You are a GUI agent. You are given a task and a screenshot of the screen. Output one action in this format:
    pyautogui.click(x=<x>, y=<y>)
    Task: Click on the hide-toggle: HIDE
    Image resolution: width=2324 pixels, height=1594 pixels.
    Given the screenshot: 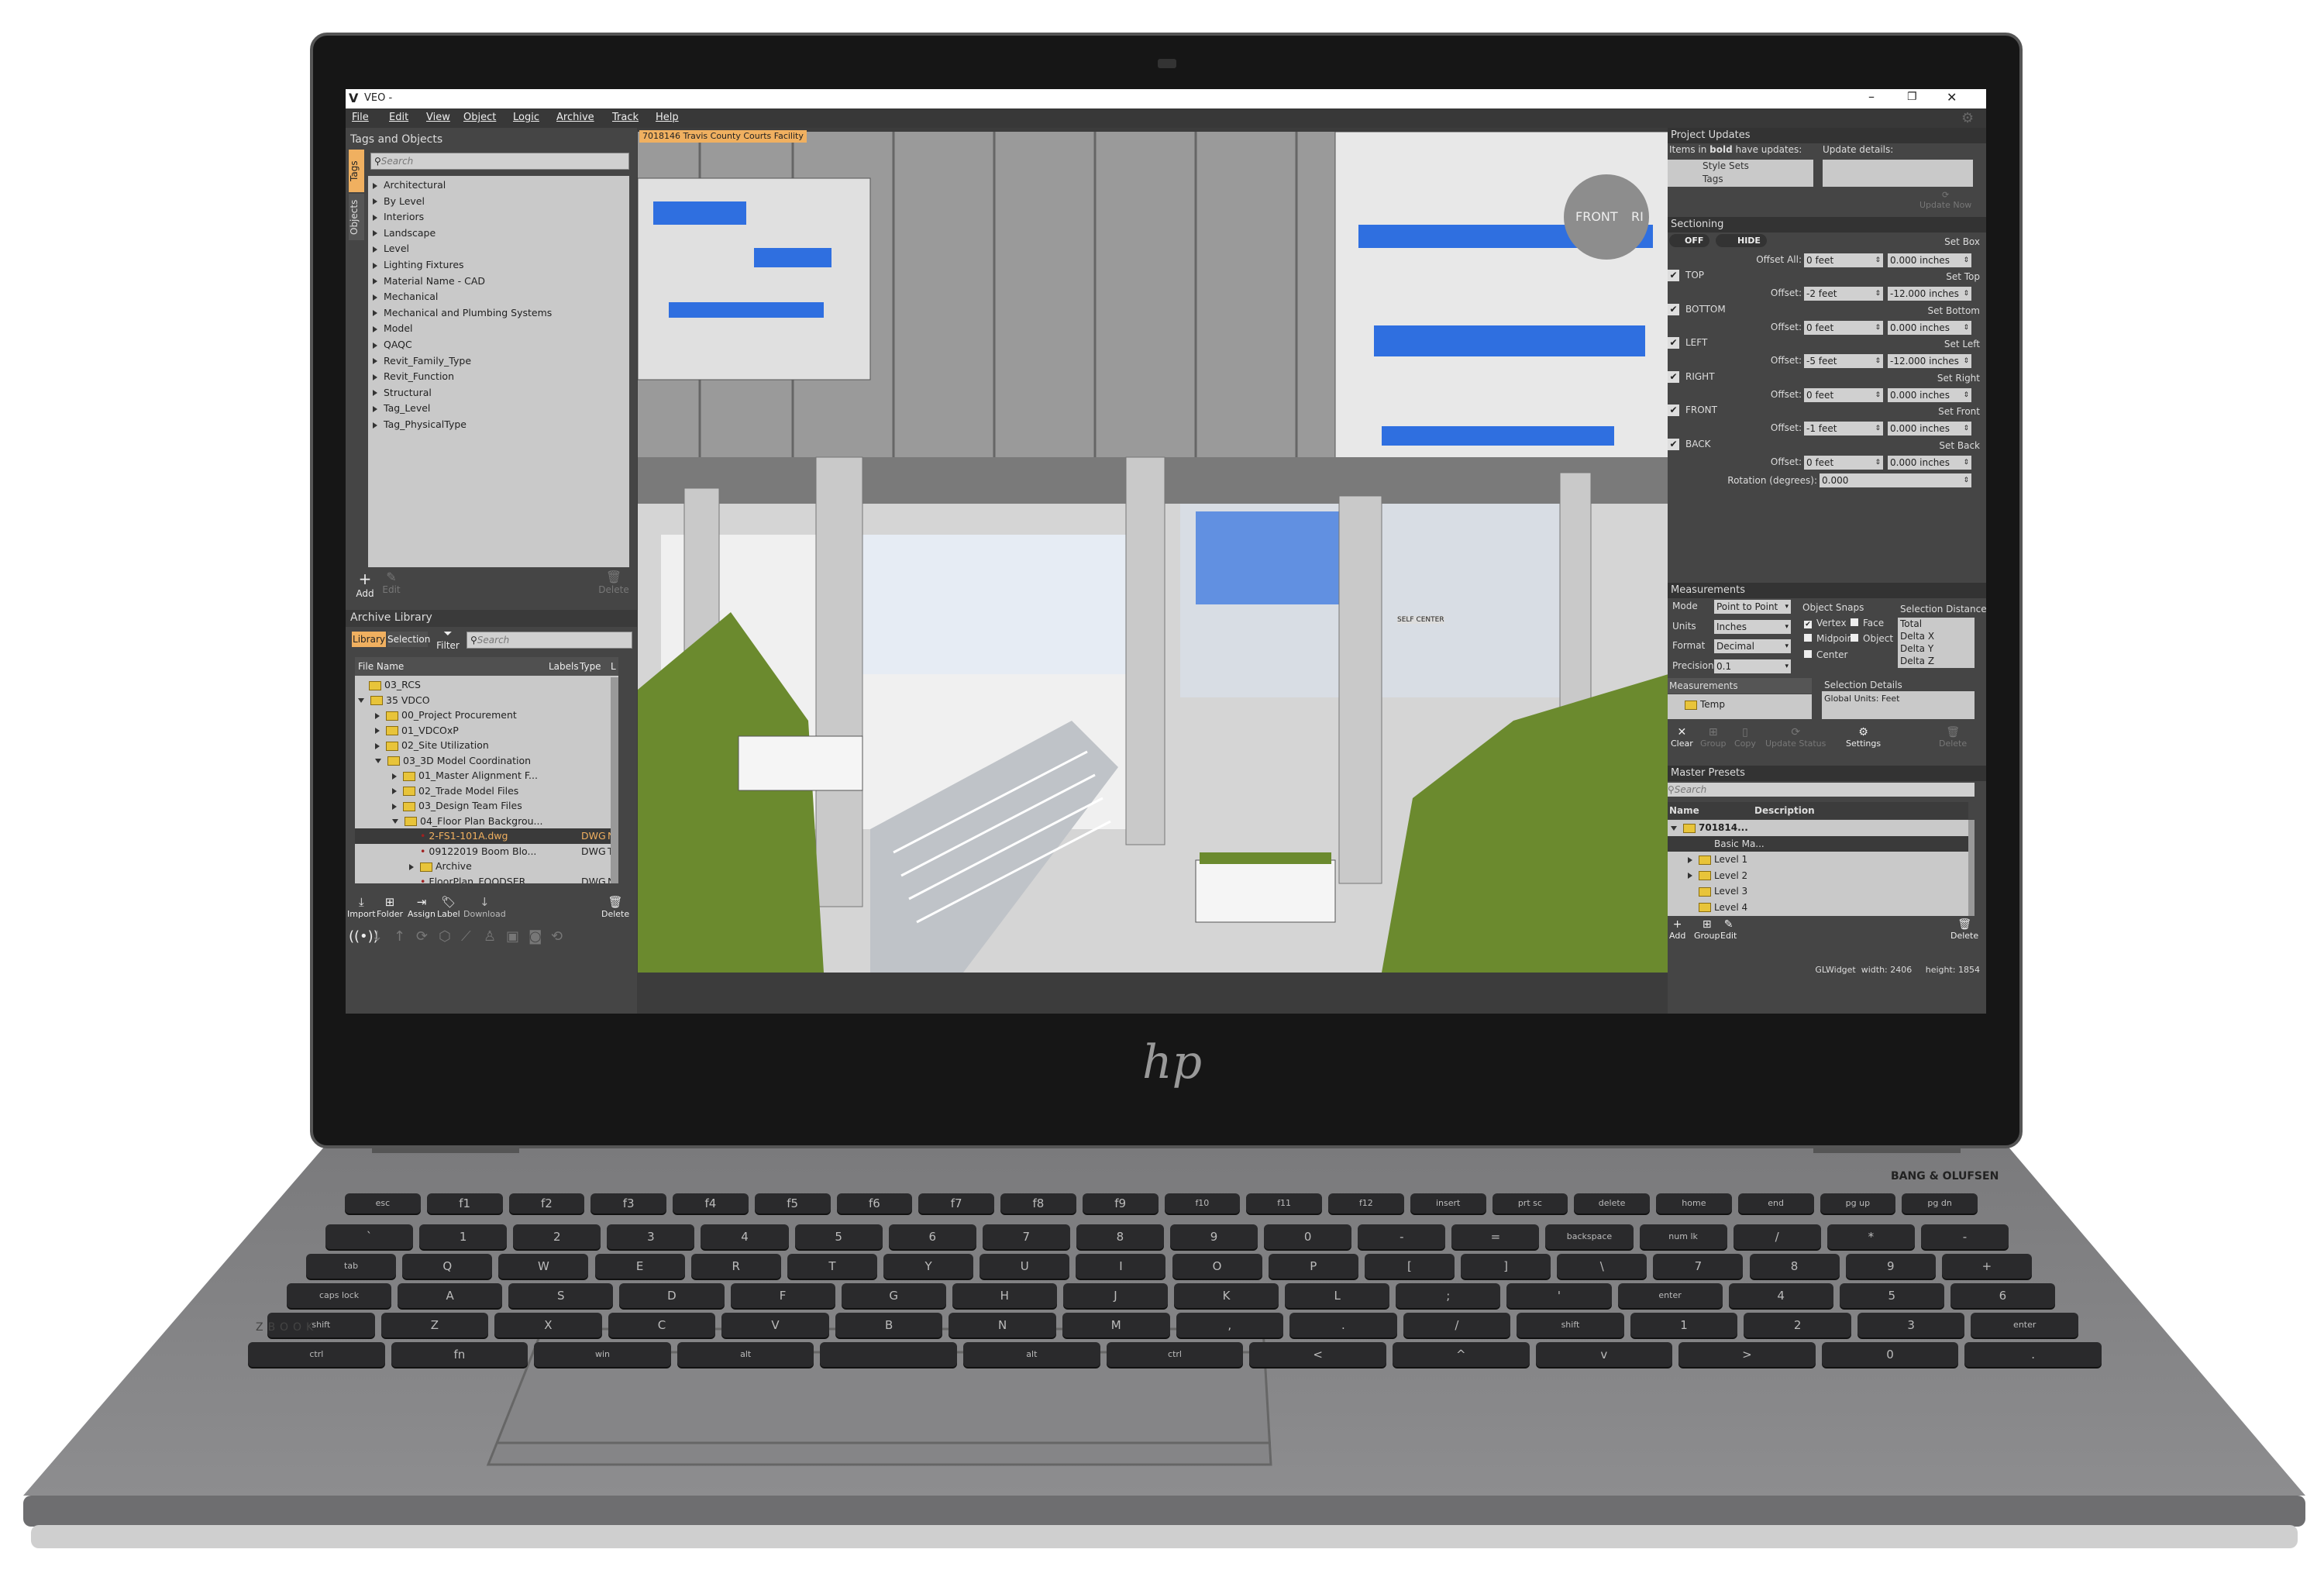 What is the action you would take?
    pyautogui.click(x=1741, y=241)
    